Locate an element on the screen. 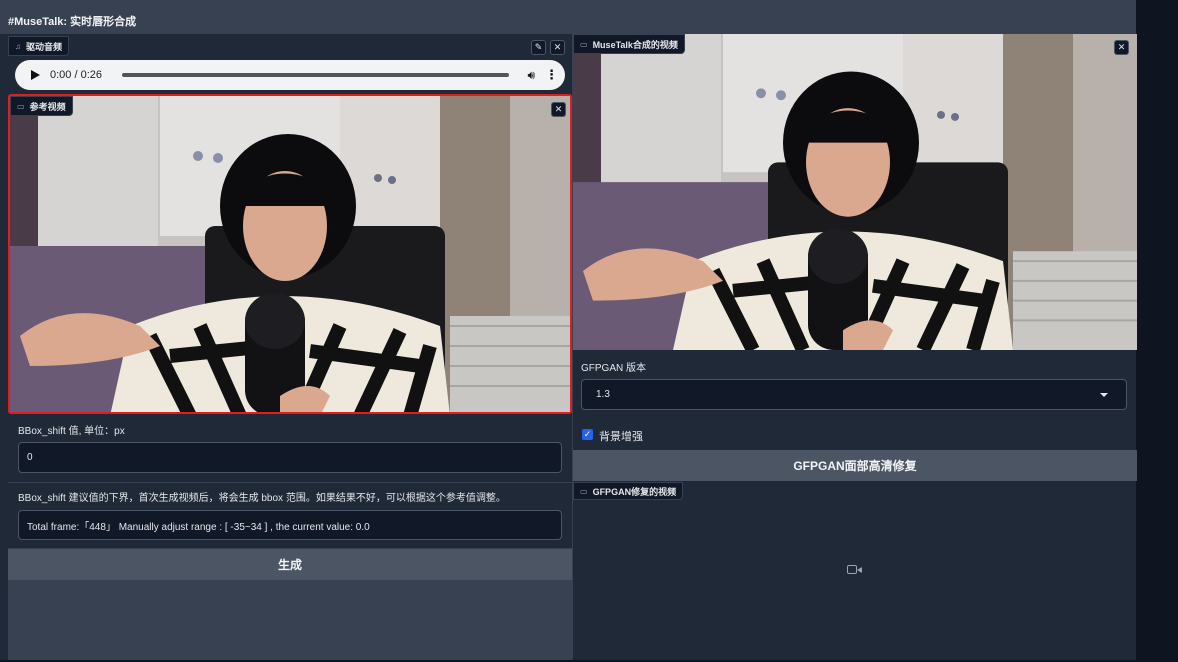 This screenshot has height=662, width=1178. reference-video-close-icon: ✕ is located at coordinates (558, 109).